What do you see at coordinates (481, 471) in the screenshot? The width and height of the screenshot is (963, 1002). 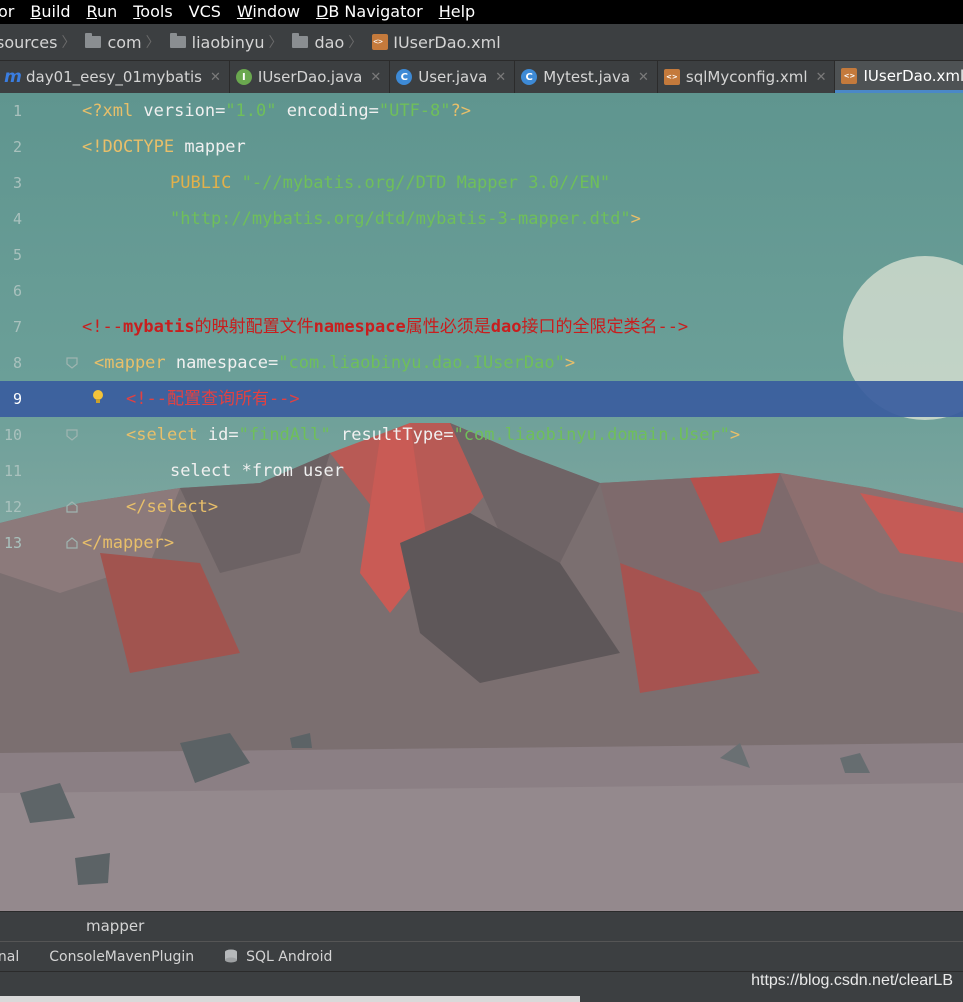 I see `code-line: 11 select *from user` at bounding box center [481, 471].